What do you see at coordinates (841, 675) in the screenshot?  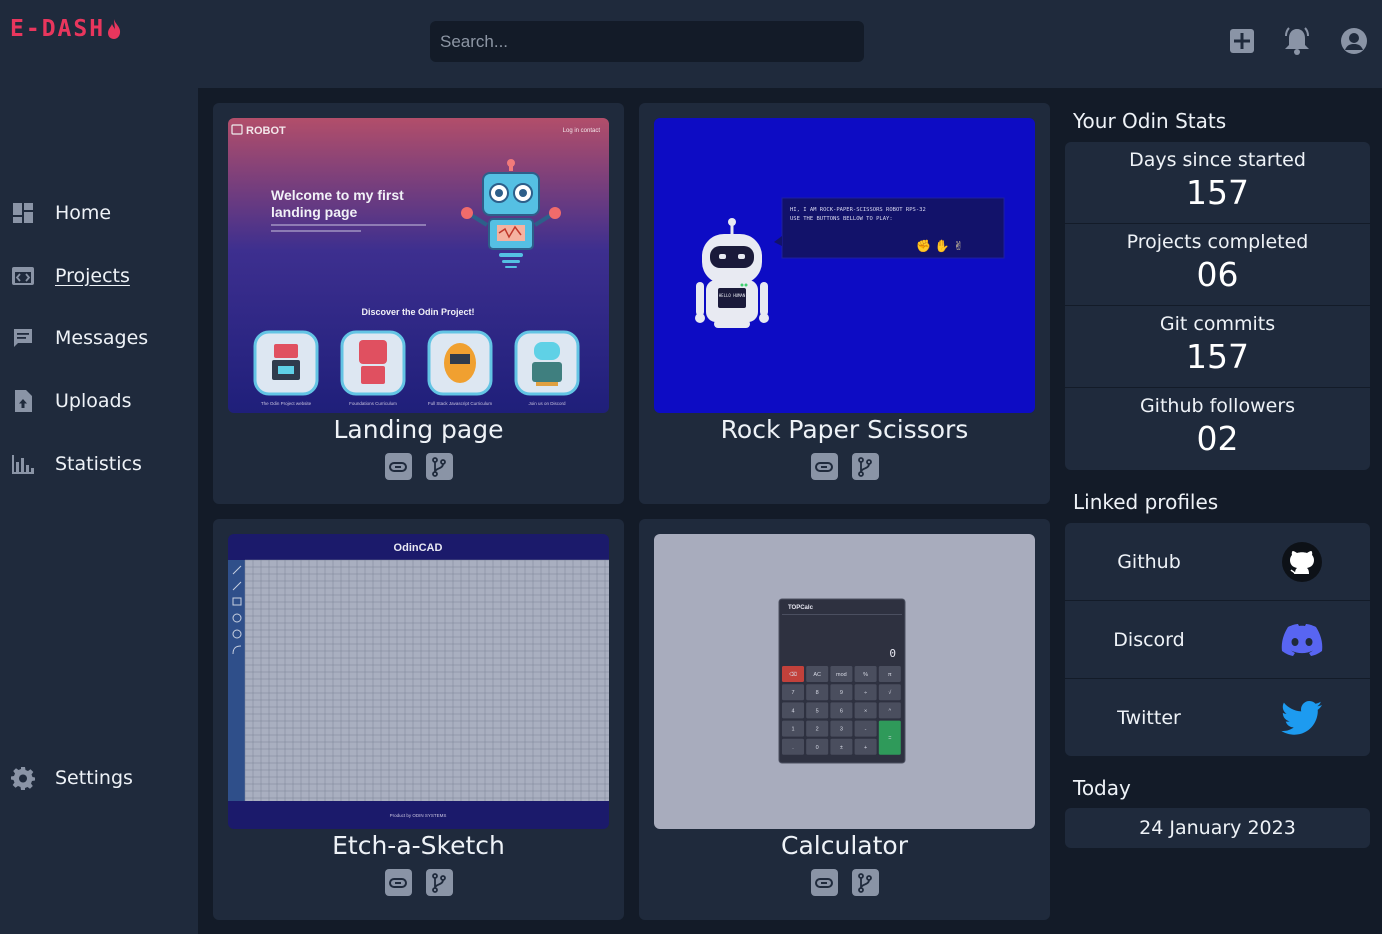 I see `calc-key-label: mod` at bounding box center [841, 675].